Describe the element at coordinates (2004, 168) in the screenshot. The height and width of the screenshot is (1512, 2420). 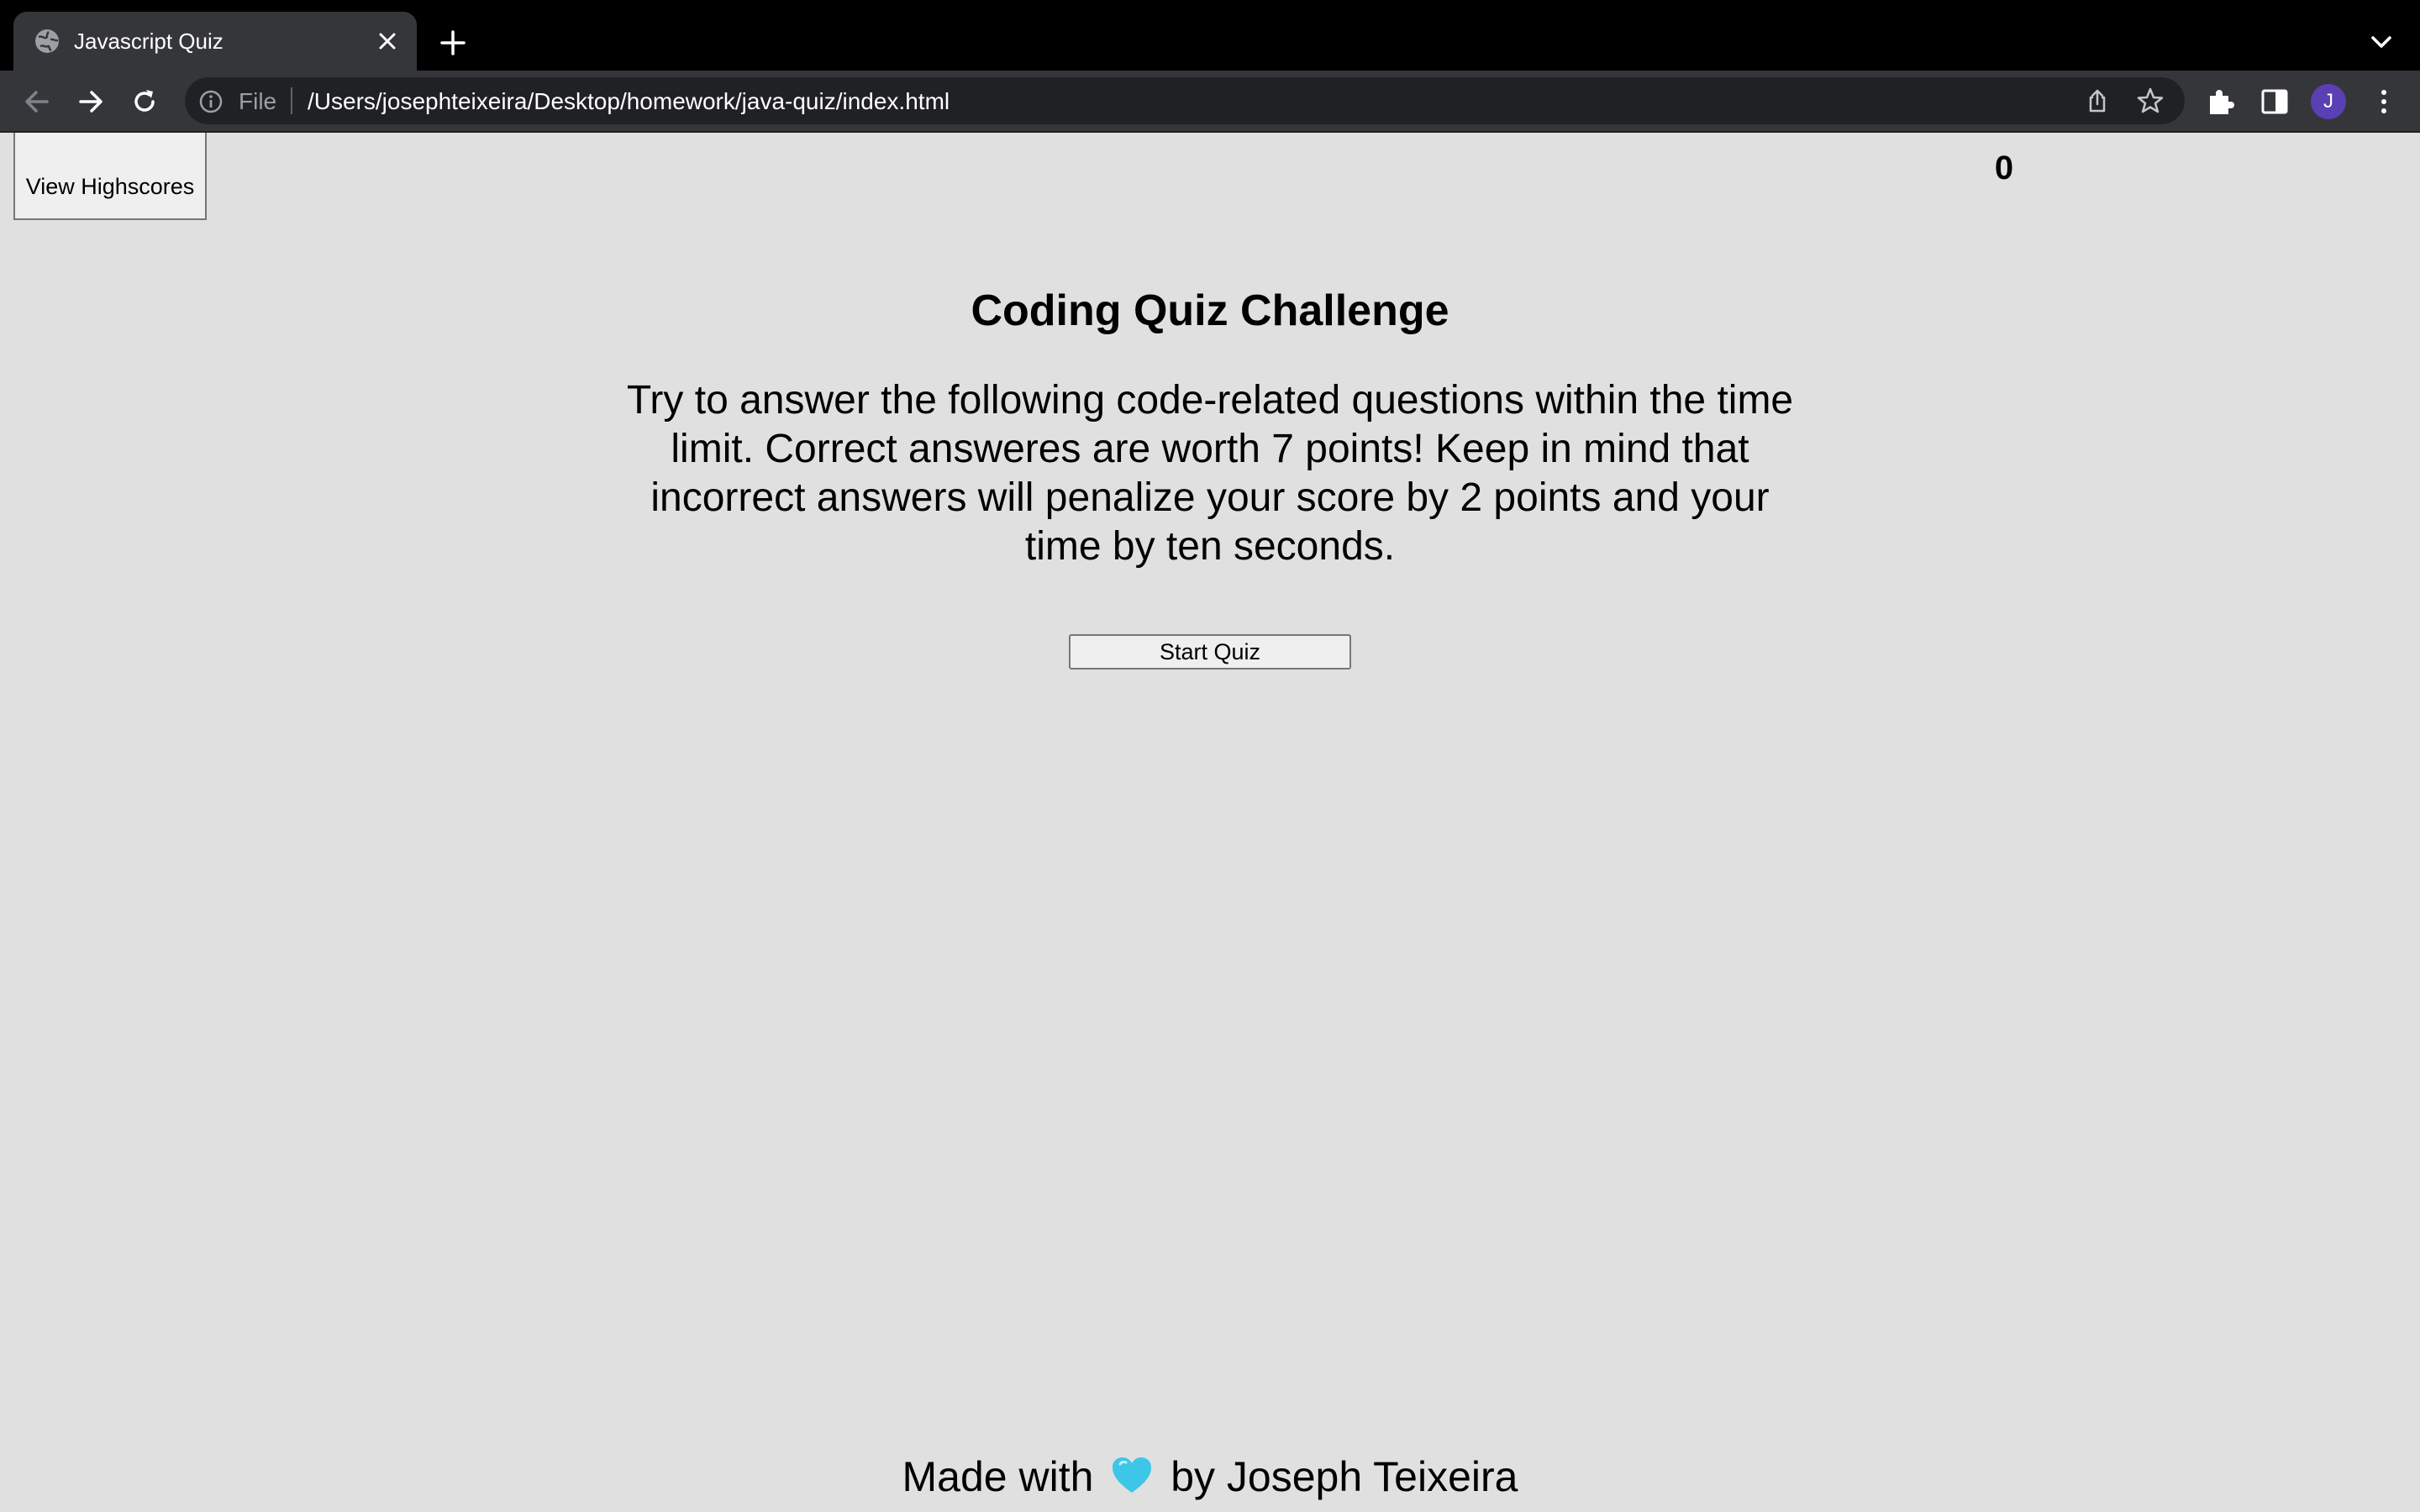
I see `timer-display: 0` at that location.